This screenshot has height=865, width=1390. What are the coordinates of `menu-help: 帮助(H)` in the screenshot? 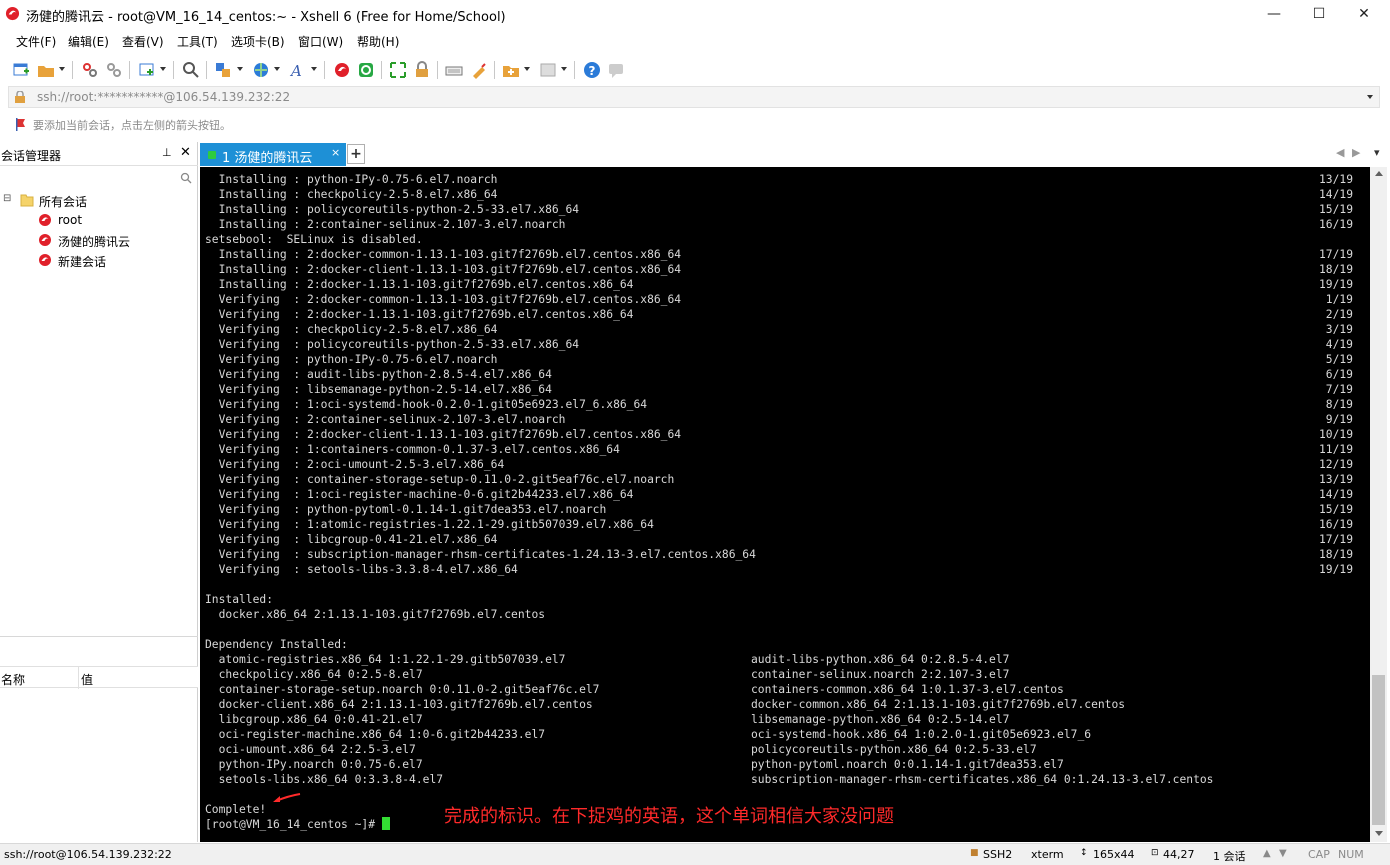 It's located at (378, 41).